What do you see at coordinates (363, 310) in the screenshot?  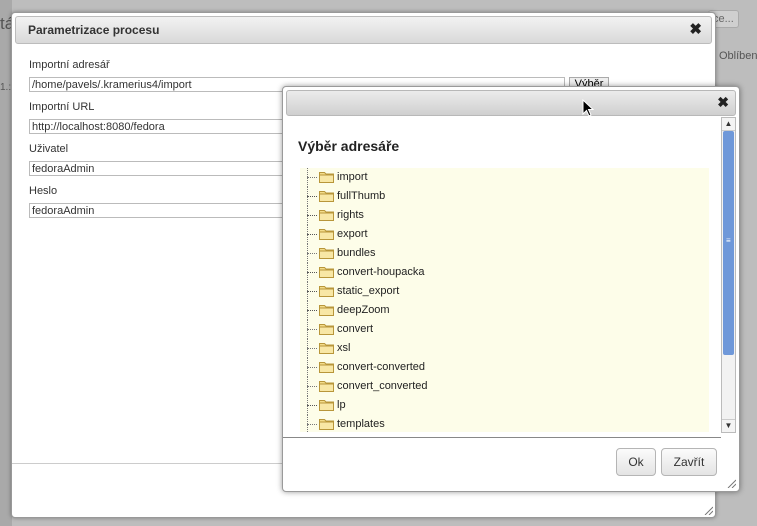 I see `tree-item-label: deepZoom` at bounding box center [363, 310].